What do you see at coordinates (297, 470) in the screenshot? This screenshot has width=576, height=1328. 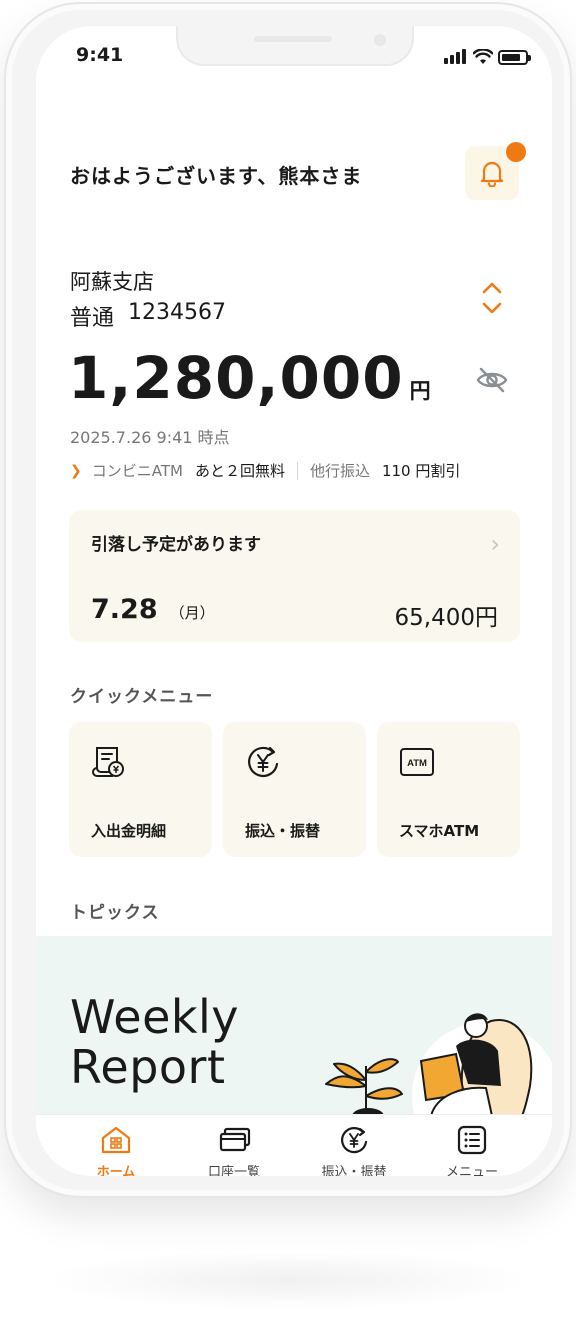 I see `divider` at bounding box center [297, 470].